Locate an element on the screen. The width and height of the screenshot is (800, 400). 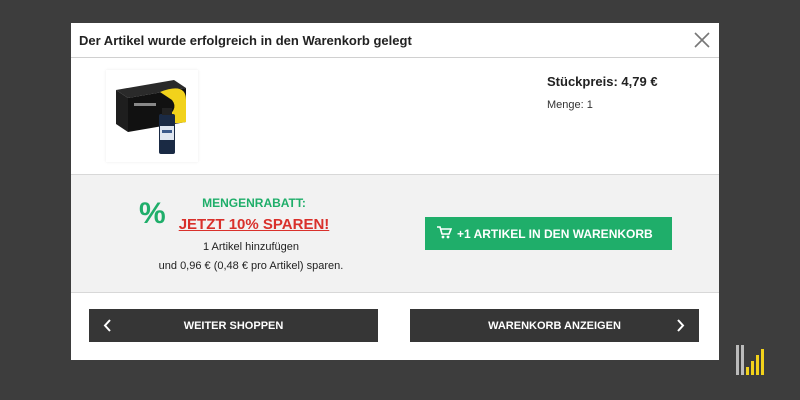
add-one-more-button: +1 ARTIKEL IN DEN WARENKORB is located at coordinates (548, 233).